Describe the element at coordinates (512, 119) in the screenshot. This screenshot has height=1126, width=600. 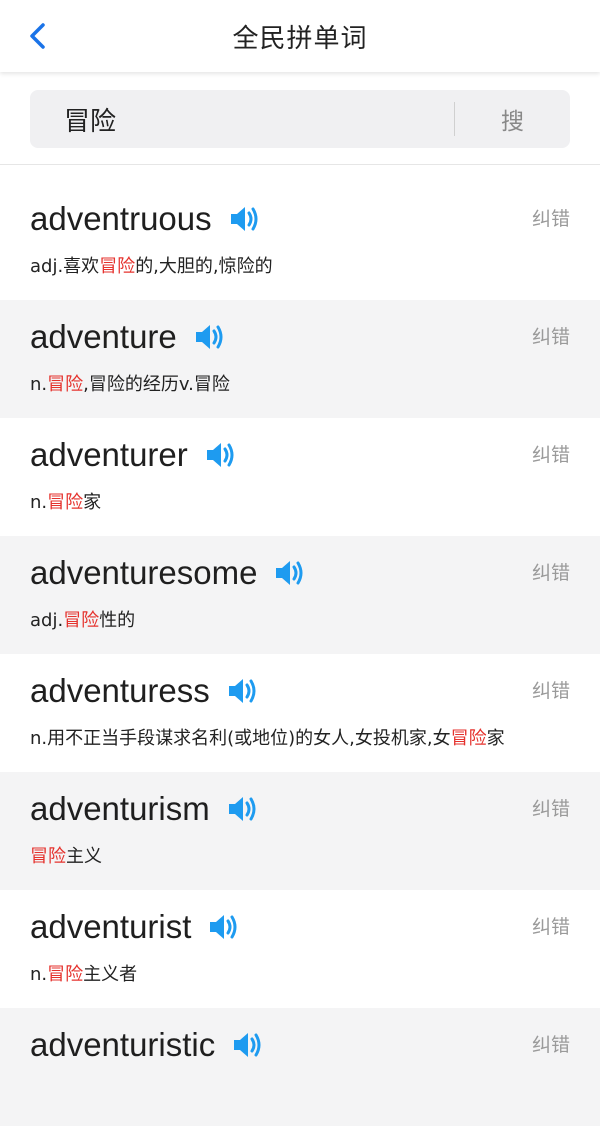
I see `search-button: 搜` at that location.